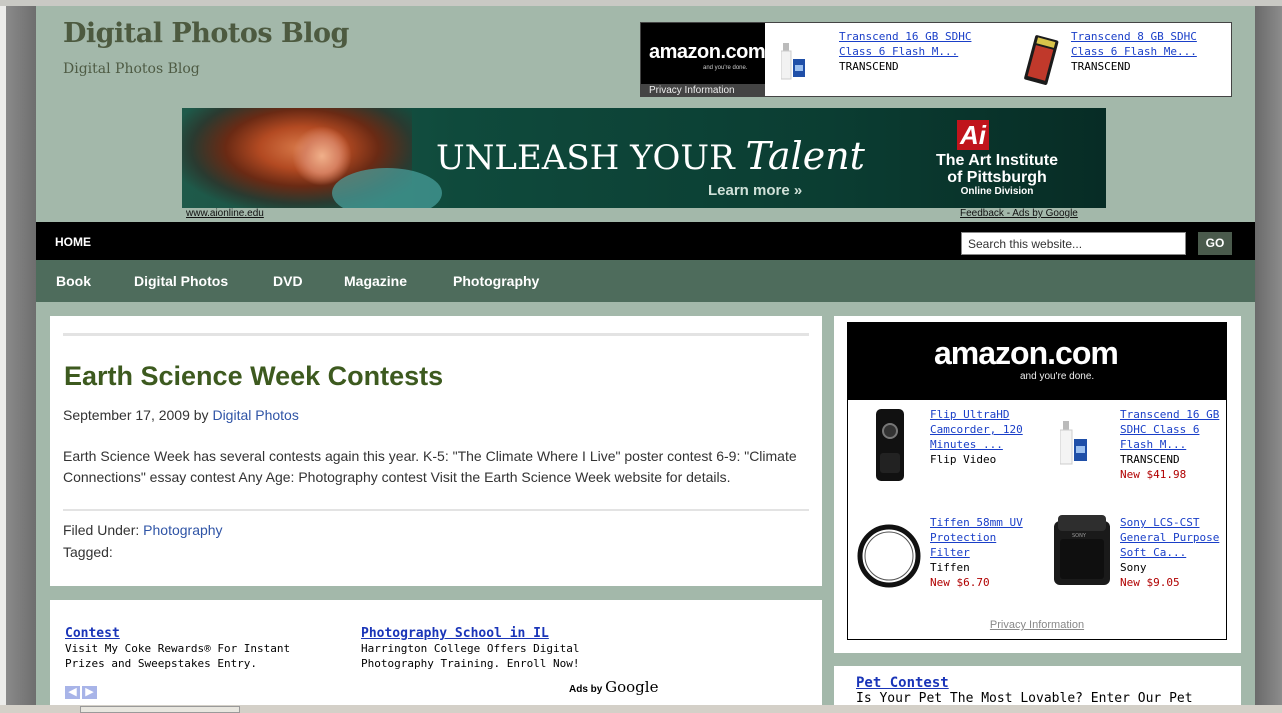  What do you see at coordinates (1268, 359) in the screenshot?
I see `browser-scrollbar` at bounding box center [1268, 359].